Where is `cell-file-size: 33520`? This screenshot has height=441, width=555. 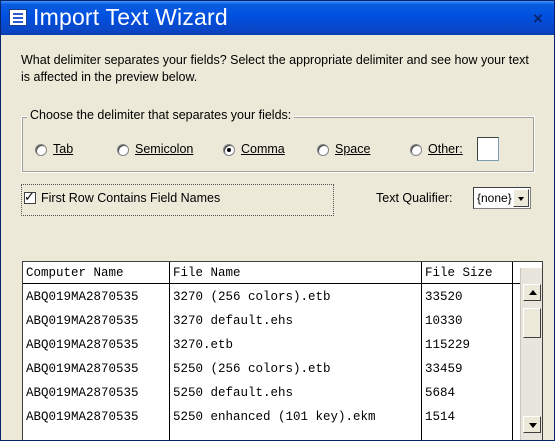 cell-file-size: 33520 is located at coordinates (444, 297).